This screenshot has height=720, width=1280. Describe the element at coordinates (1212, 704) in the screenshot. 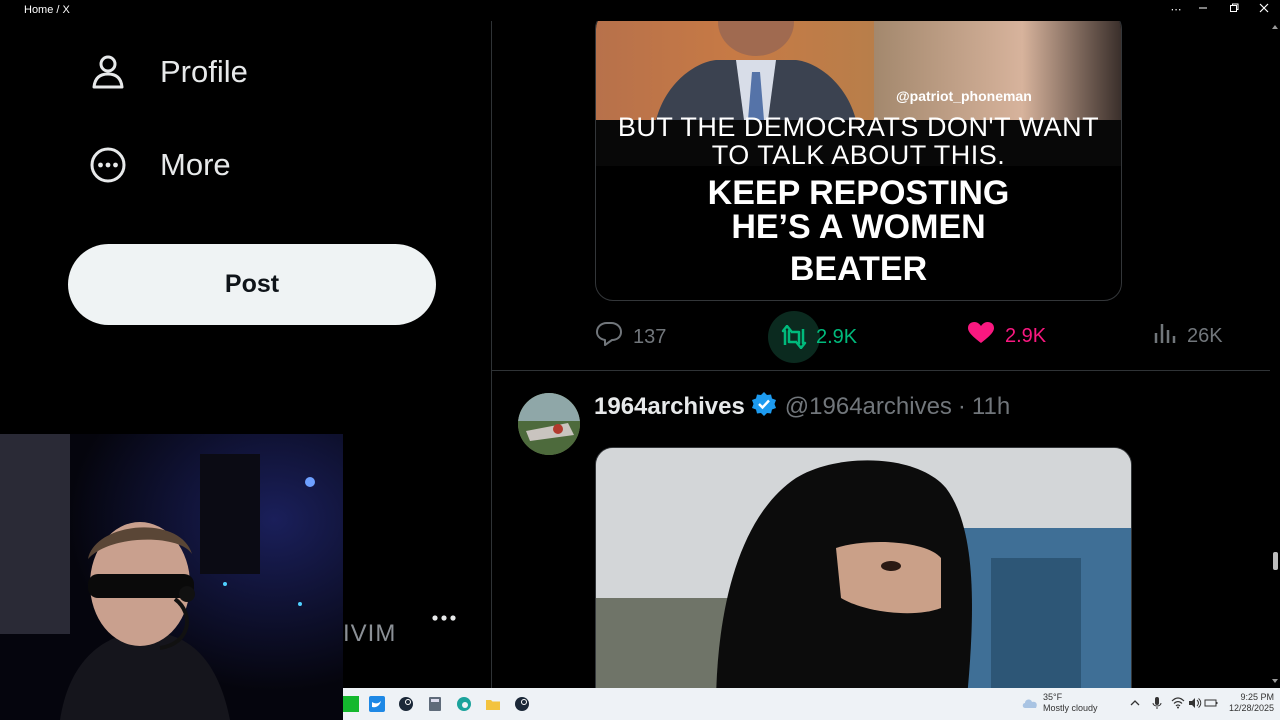

I see `battery-icon` at that location.